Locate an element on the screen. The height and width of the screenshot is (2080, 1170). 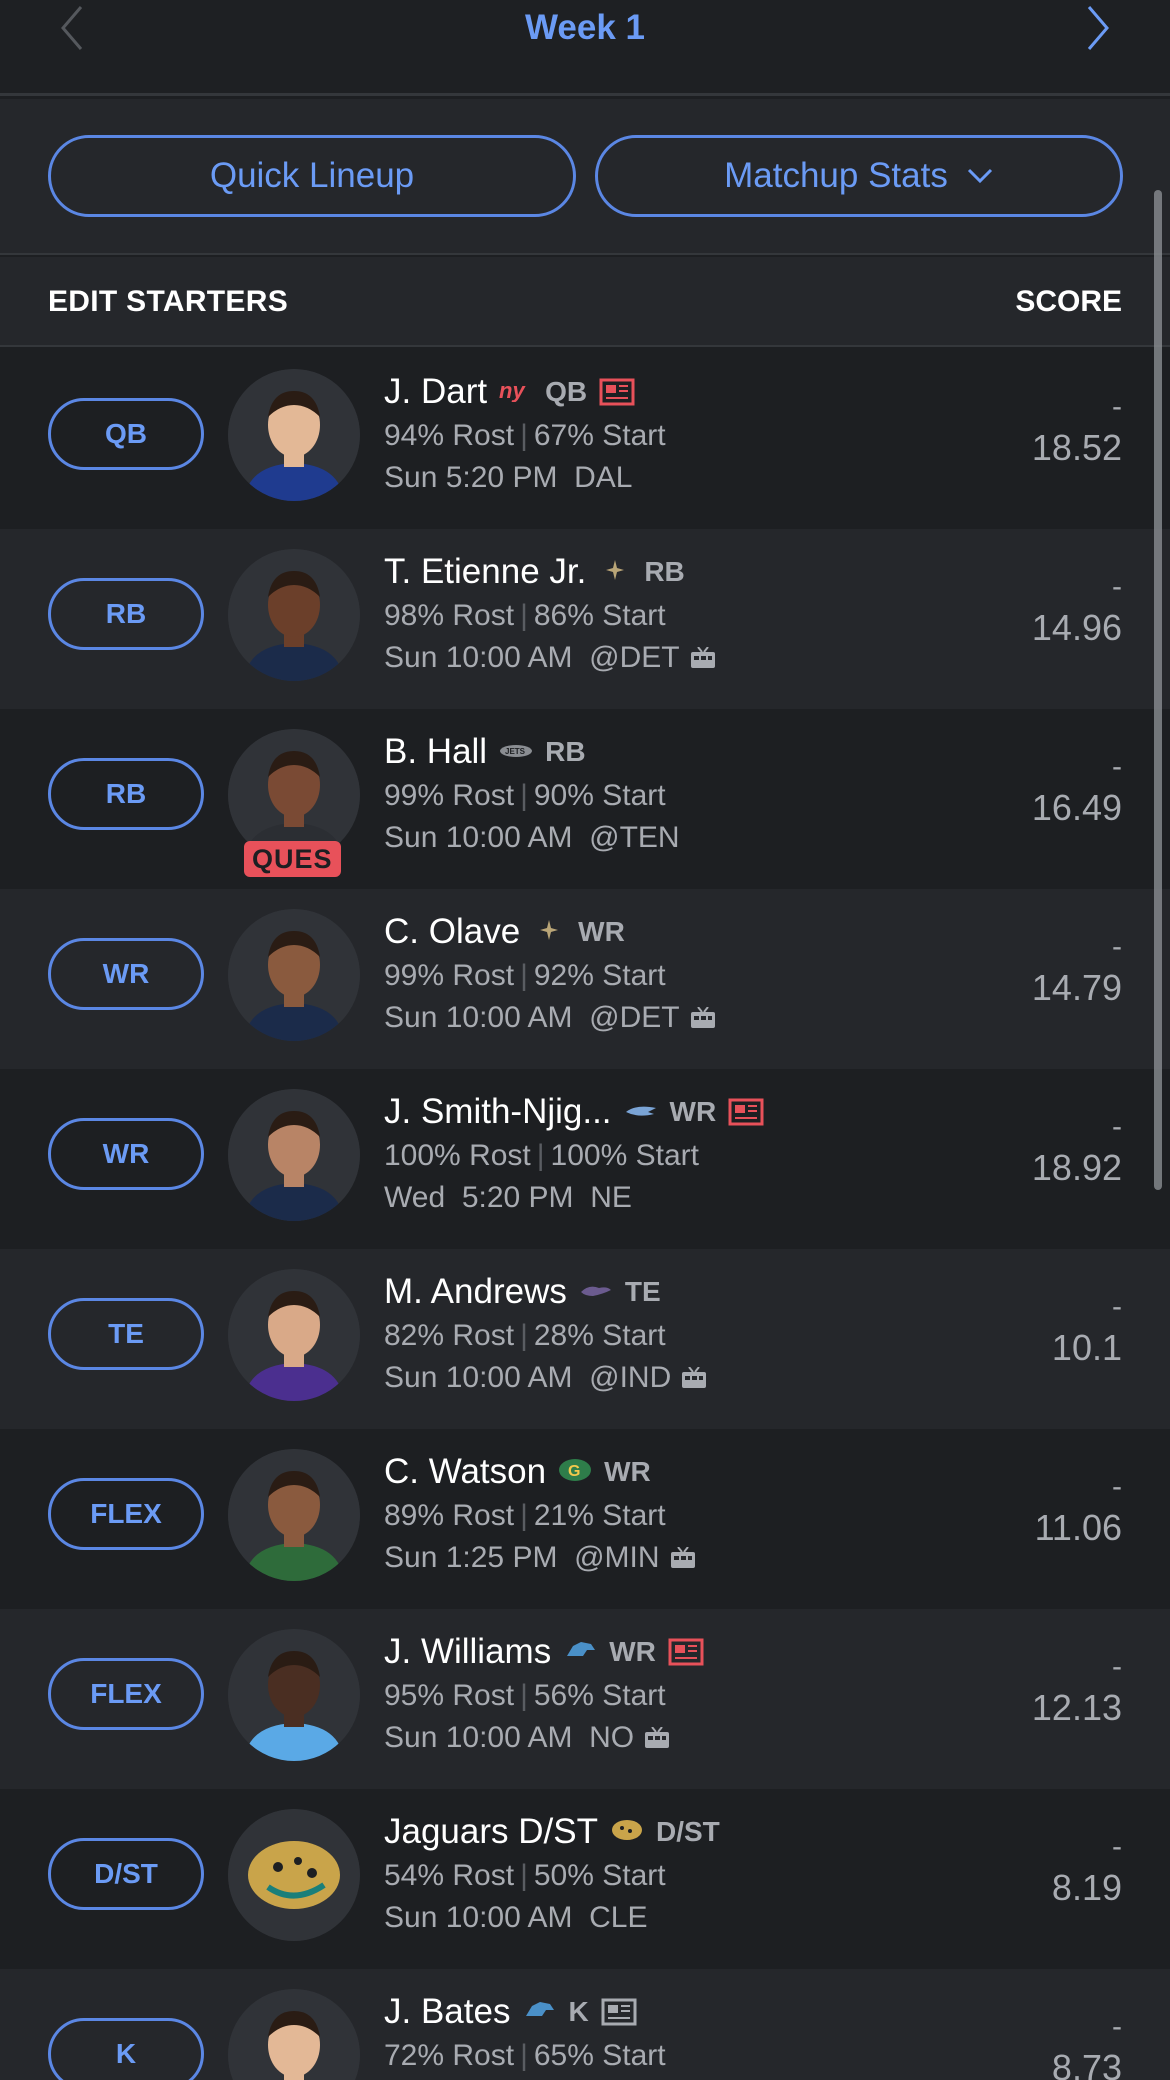
game-time-opponent: Sun 1:25 PM @MIN is located at coordinates (522, 1557).